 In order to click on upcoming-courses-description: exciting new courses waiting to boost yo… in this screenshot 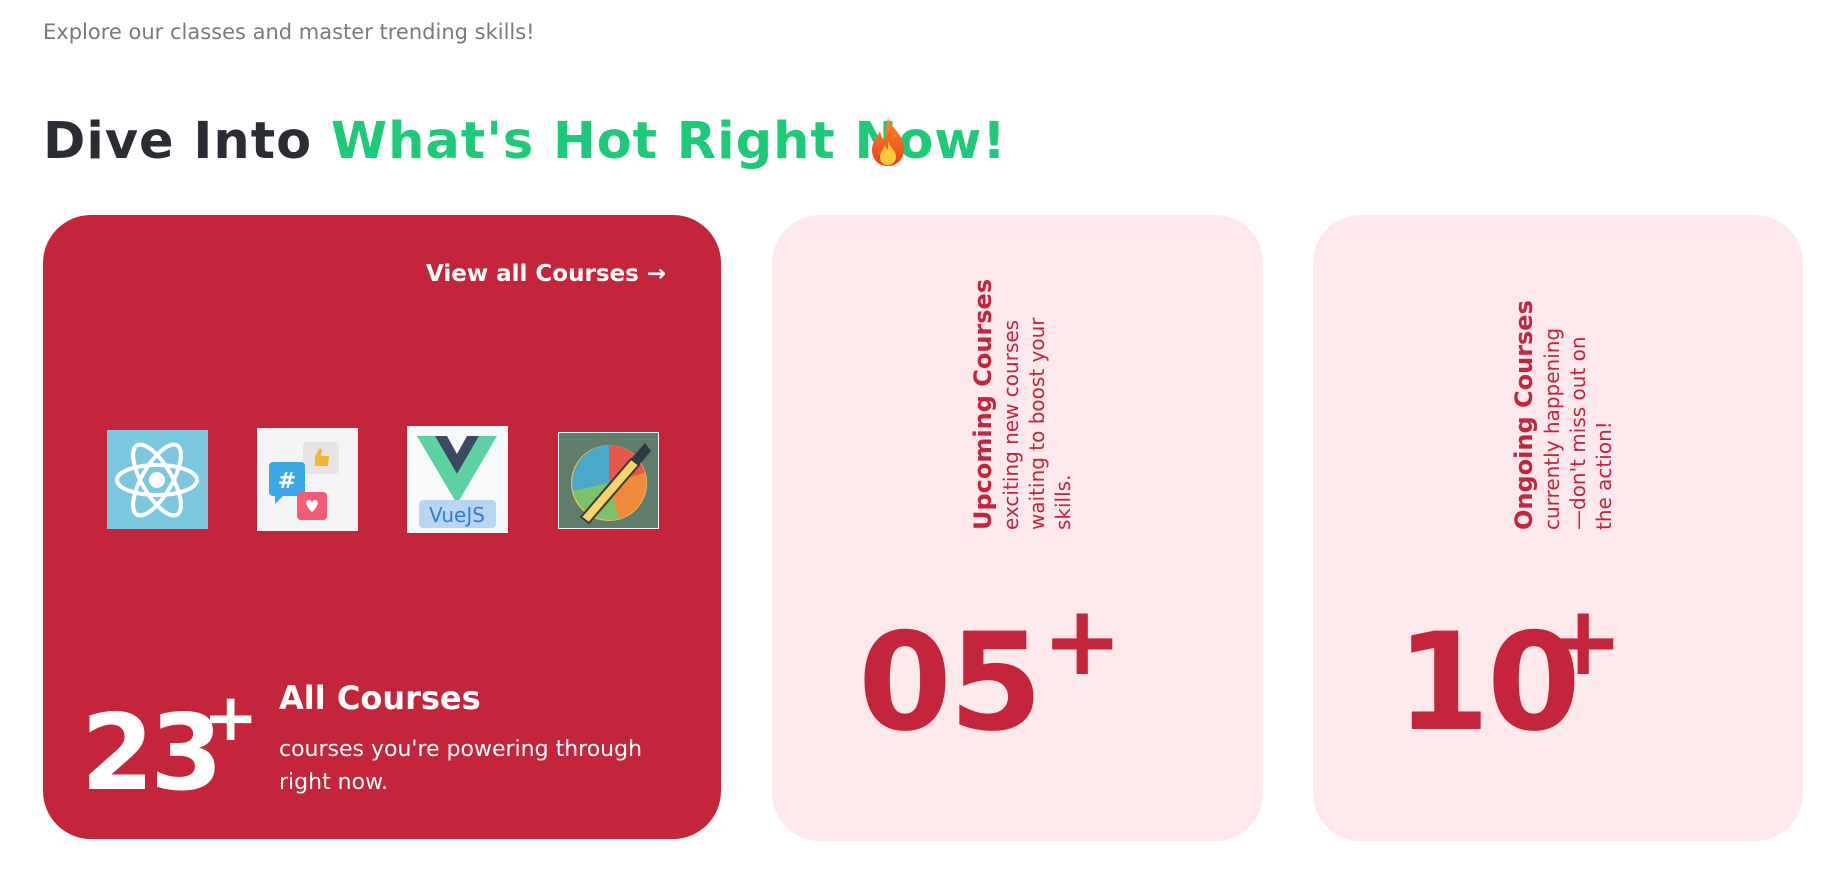, I will do `click(1037, 424)`.